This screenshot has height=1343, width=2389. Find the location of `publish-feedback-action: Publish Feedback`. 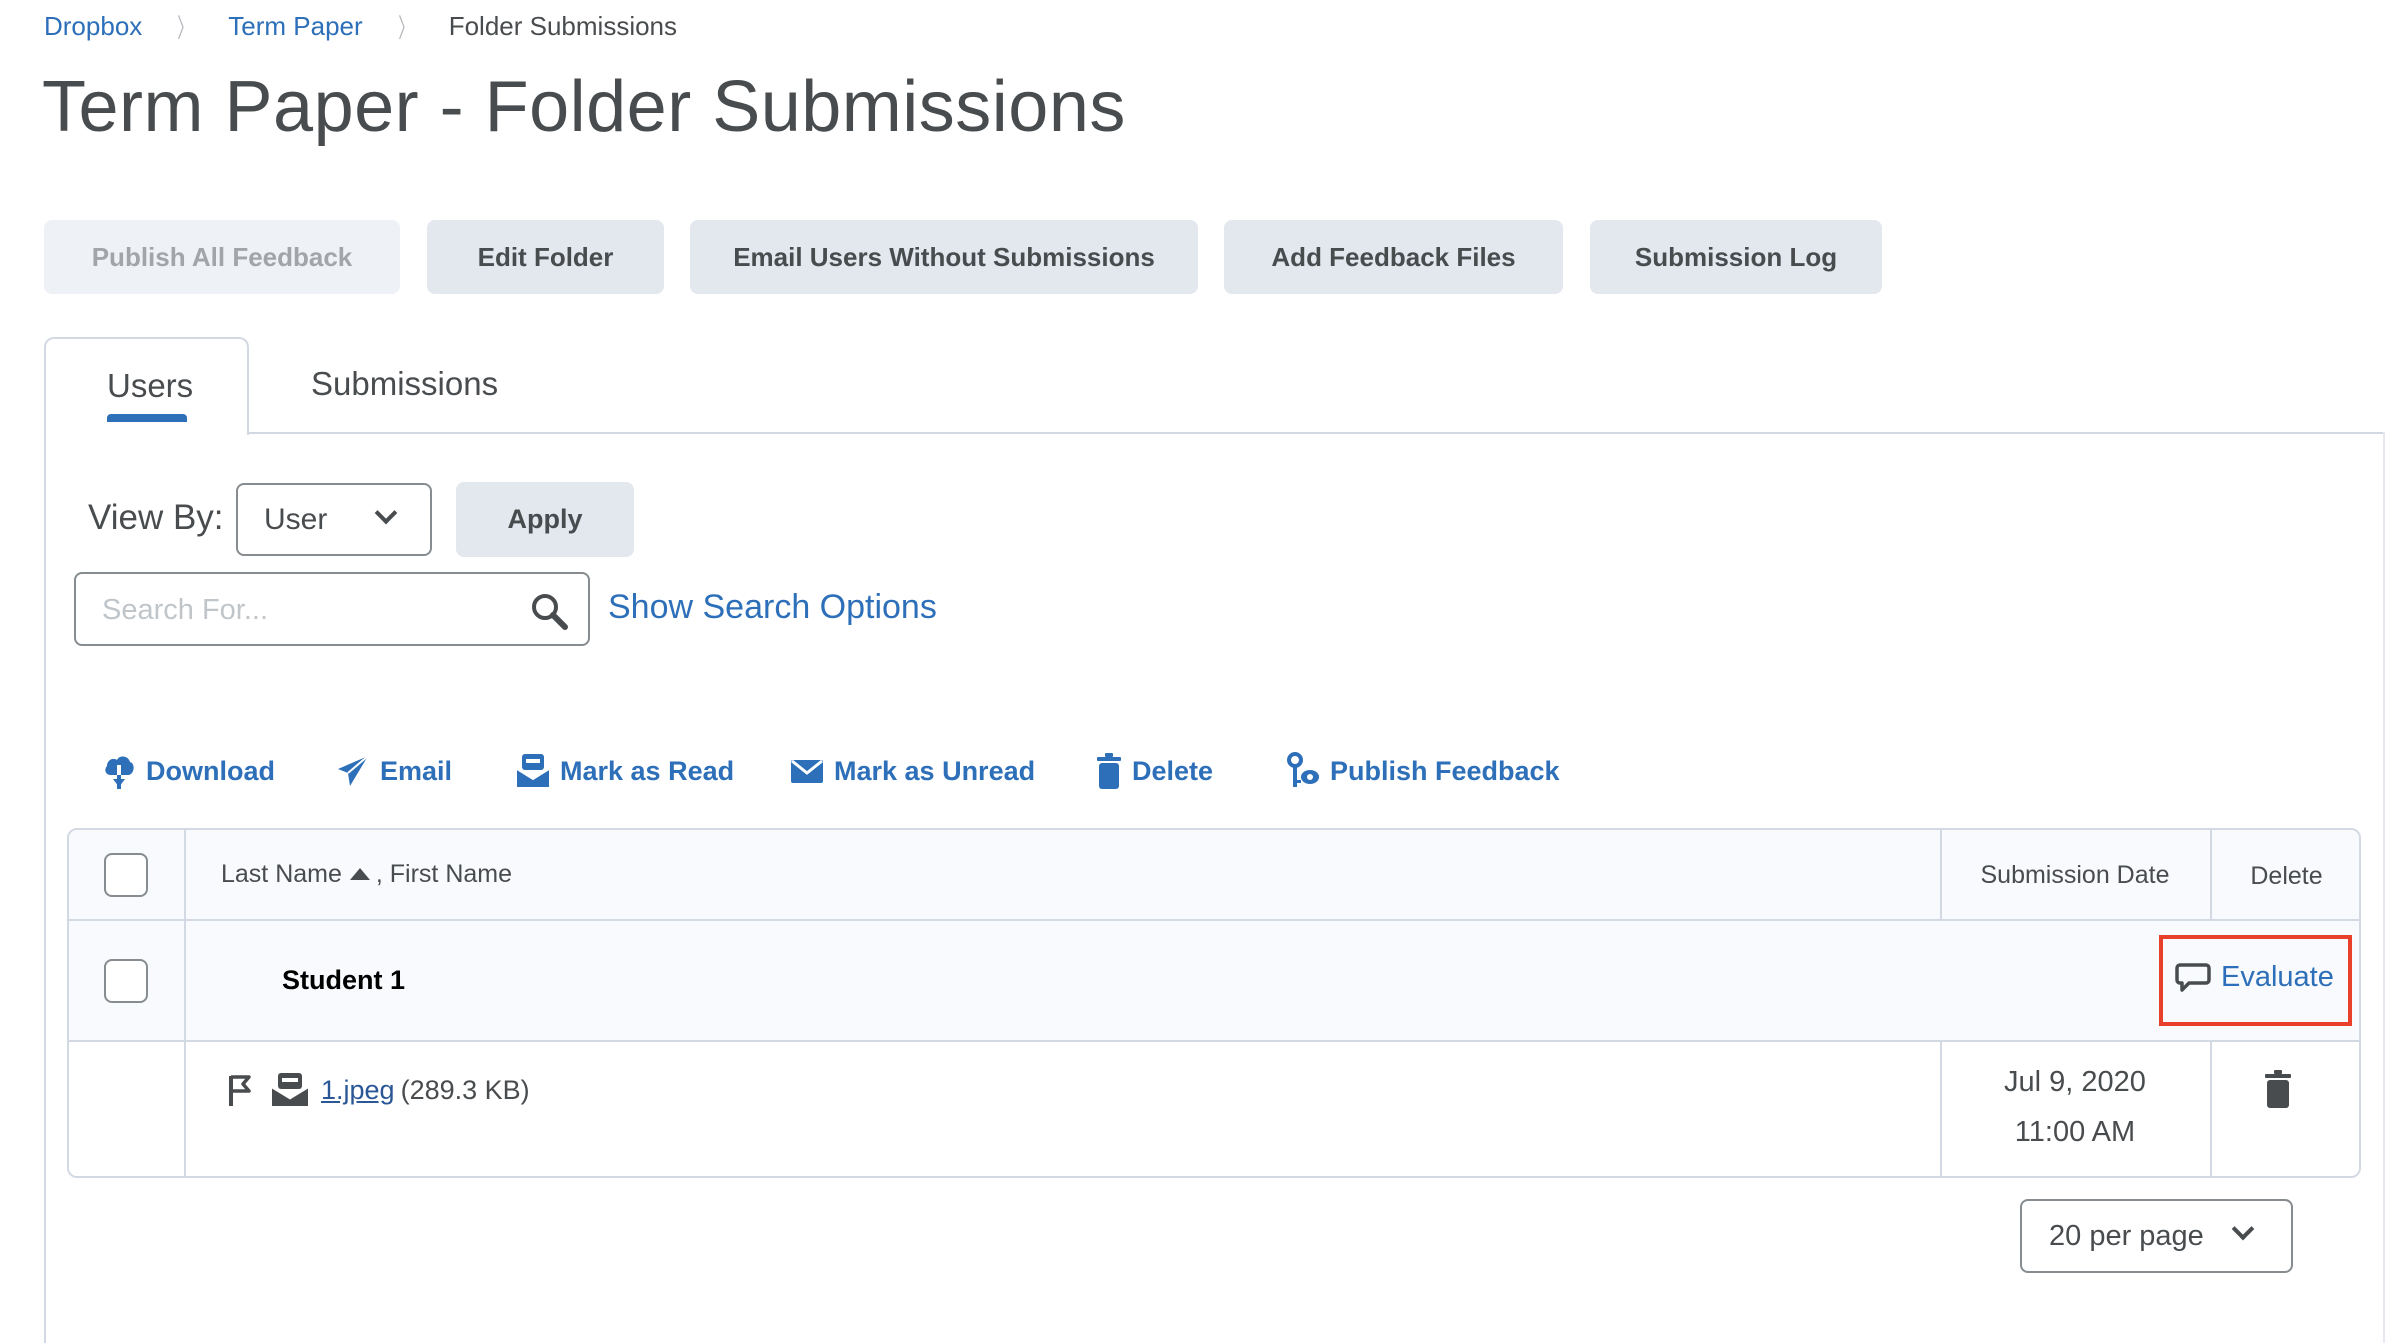

publish-feedback-action: Publish Feedback is located at coordinates (1423, 771).